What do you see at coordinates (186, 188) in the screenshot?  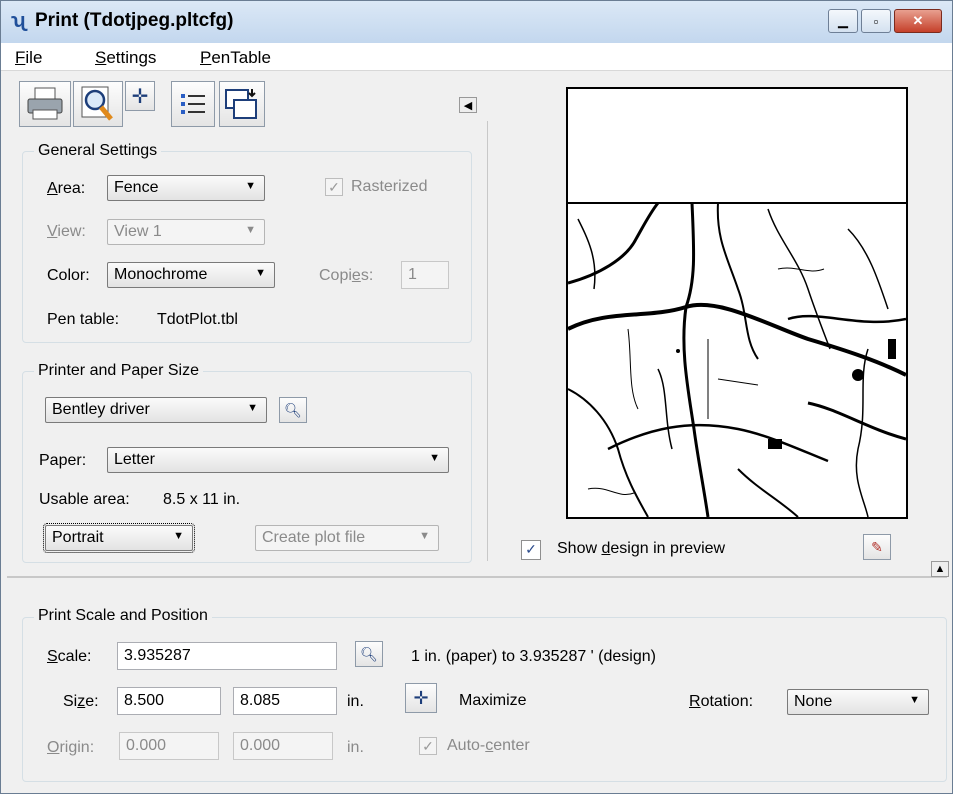 I see `area-dropdown: Fence ▼` at bounding box center [186, 188].